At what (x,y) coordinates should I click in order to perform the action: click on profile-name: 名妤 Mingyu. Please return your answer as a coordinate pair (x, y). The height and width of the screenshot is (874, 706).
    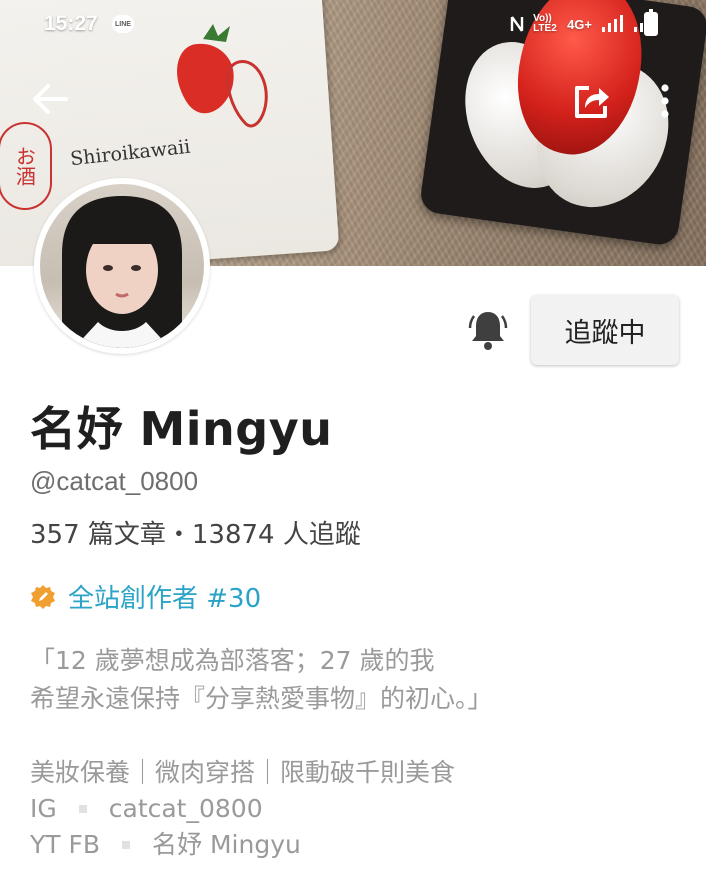
    Looking at the image, I should click on (181, 429).